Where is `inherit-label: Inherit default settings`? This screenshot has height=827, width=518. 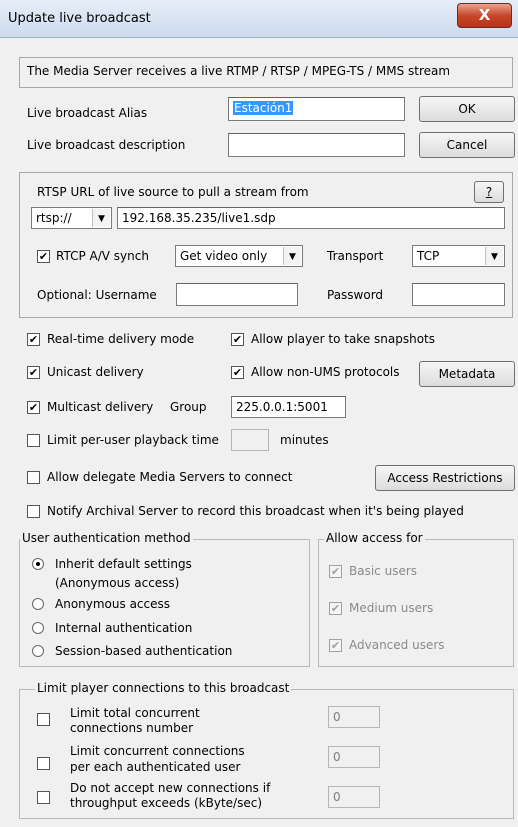 inherit-label: Inherit default settings is located at coordinates (123, 564).